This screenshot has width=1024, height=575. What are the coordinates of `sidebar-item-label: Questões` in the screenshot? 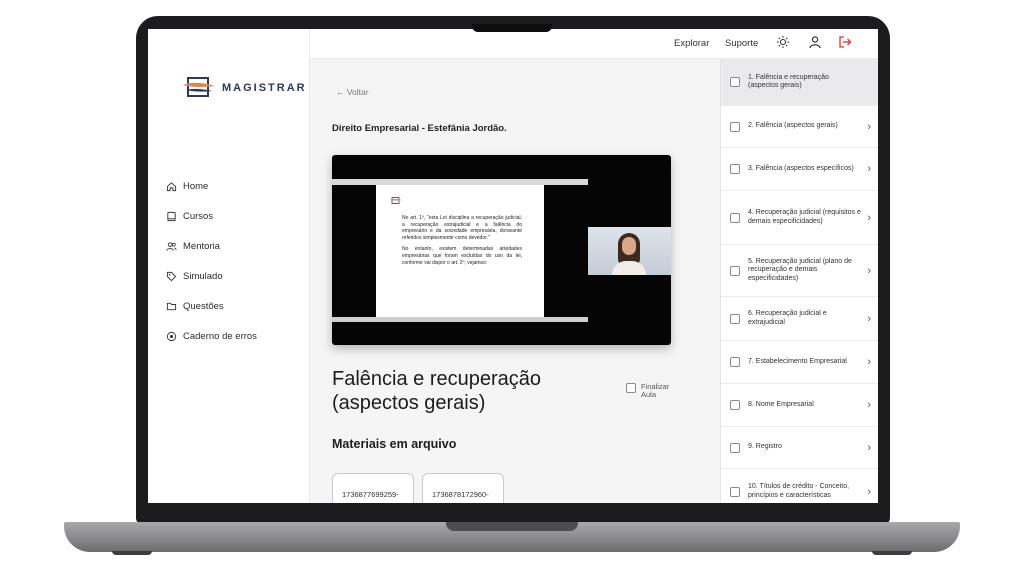 It's located at (203, 306).